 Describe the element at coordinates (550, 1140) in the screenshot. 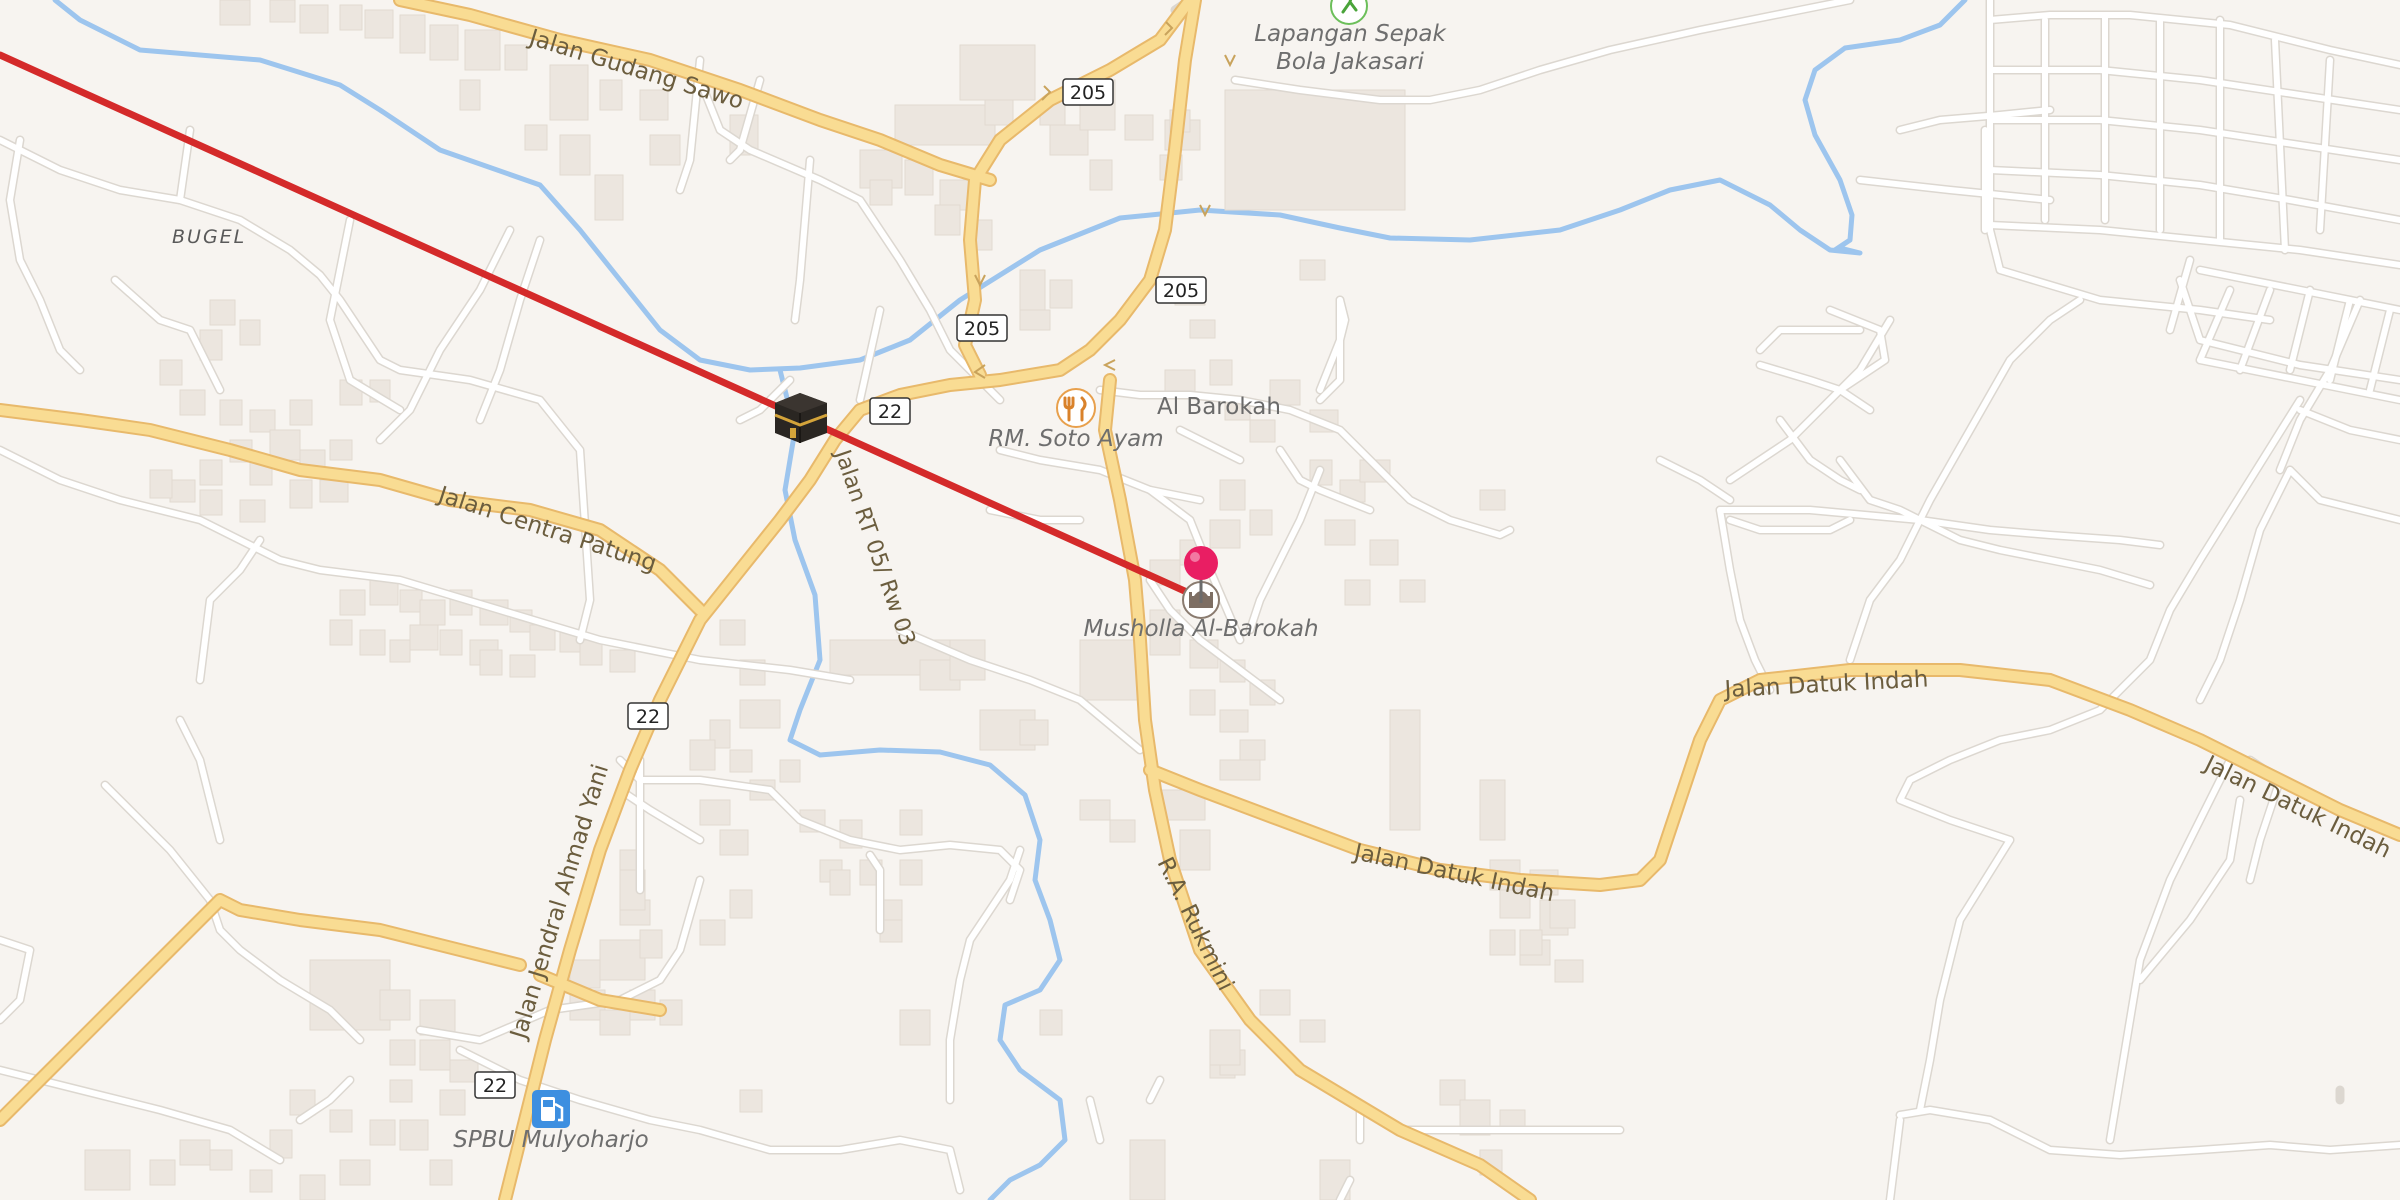

I see `poi-label-spbu: SPBU Mulyoharjo` at that location.